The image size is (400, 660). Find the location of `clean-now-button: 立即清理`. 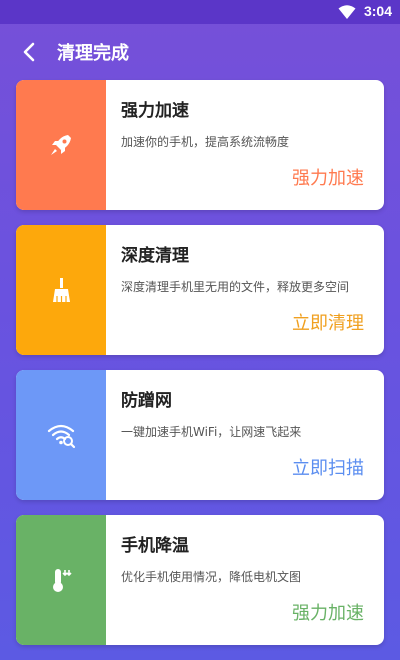

clean-now-button: 立即清理 is located at coordinates (328, 322).